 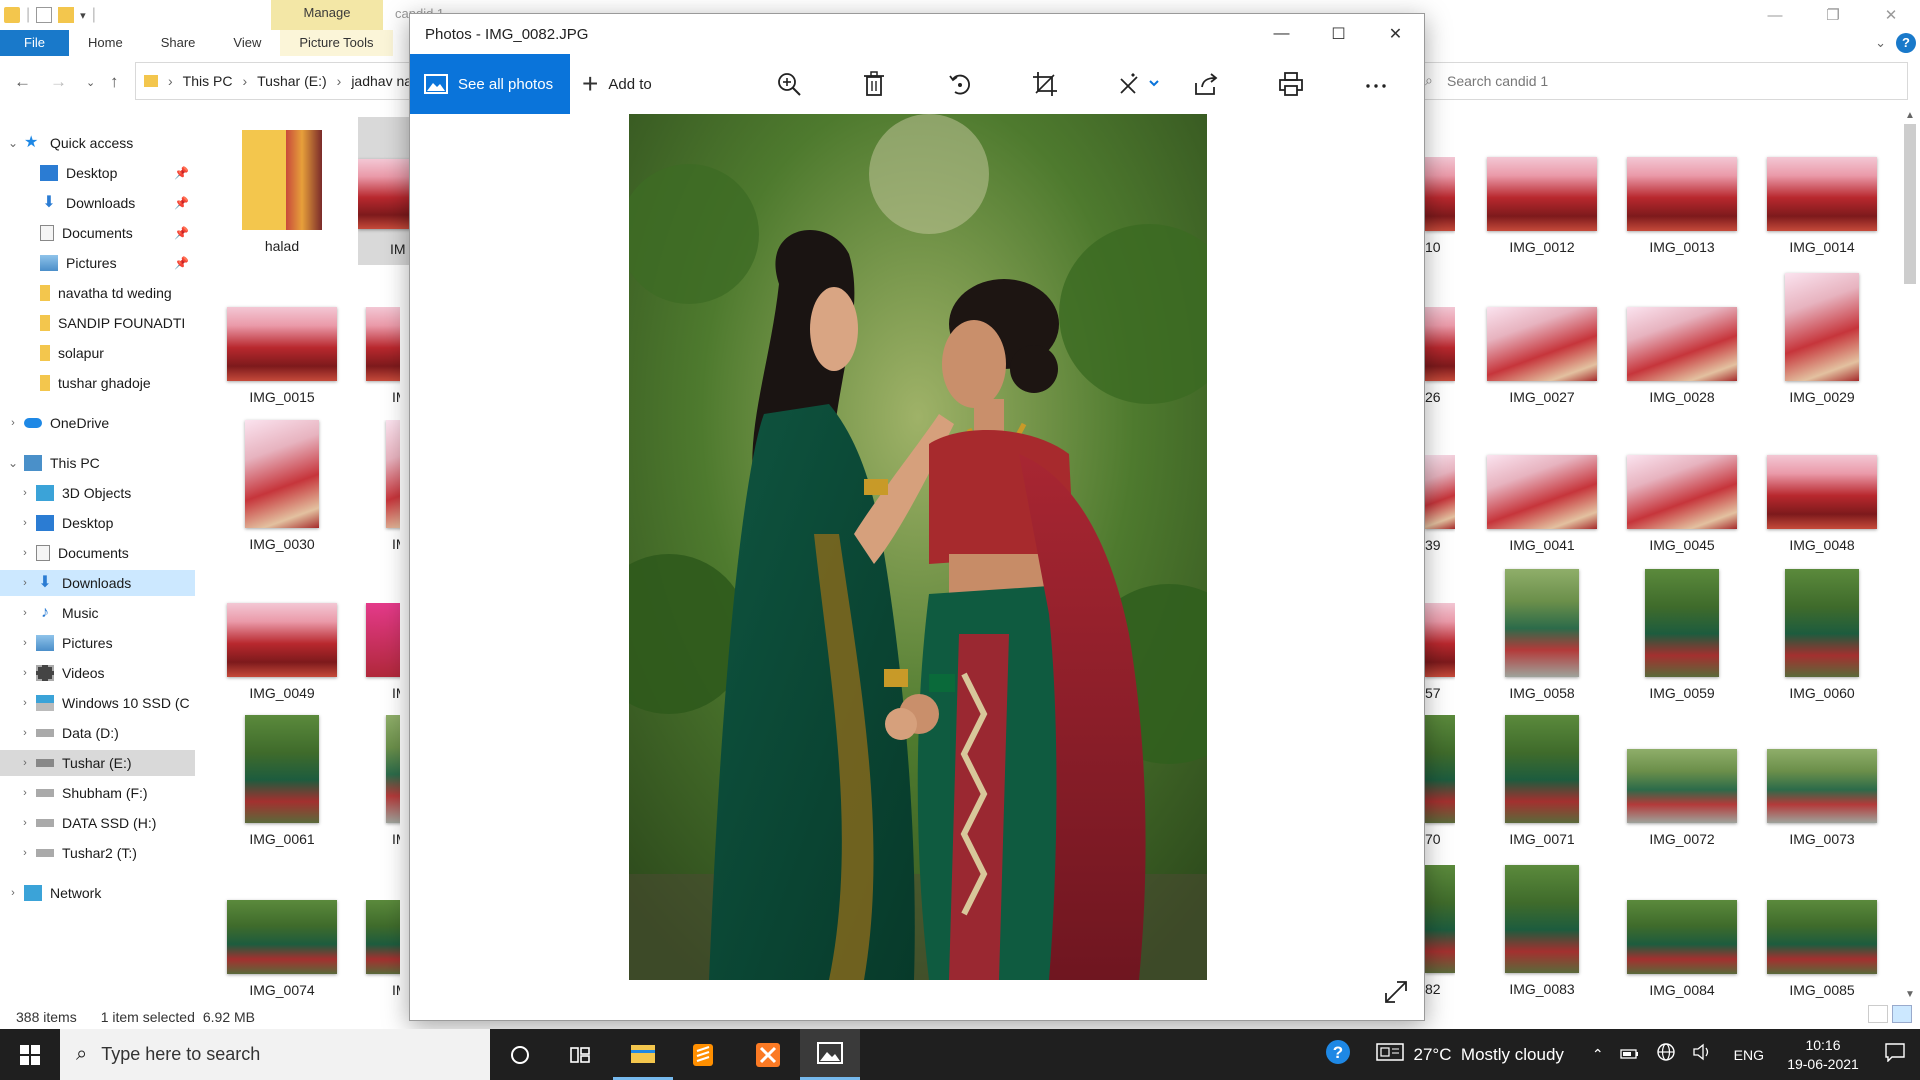 What do you see at coordinates (292, 81) in the screenshot?
I see `breadcrumb-tushar-e: Tushar (E:)` at bounding box center [292, 81].